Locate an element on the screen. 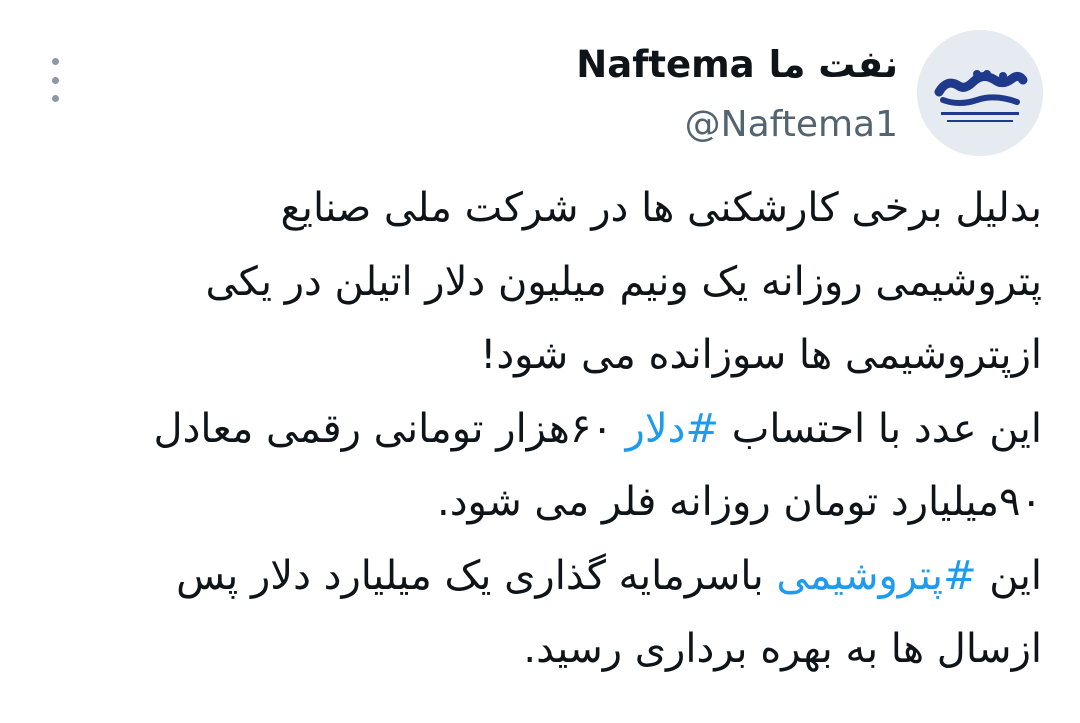 This screenshot has width=1080, height=723. tweet-line: بدلیل برخی کارشکنی ها در شرکت ملی صنایع is located at coordinates (556, 209).